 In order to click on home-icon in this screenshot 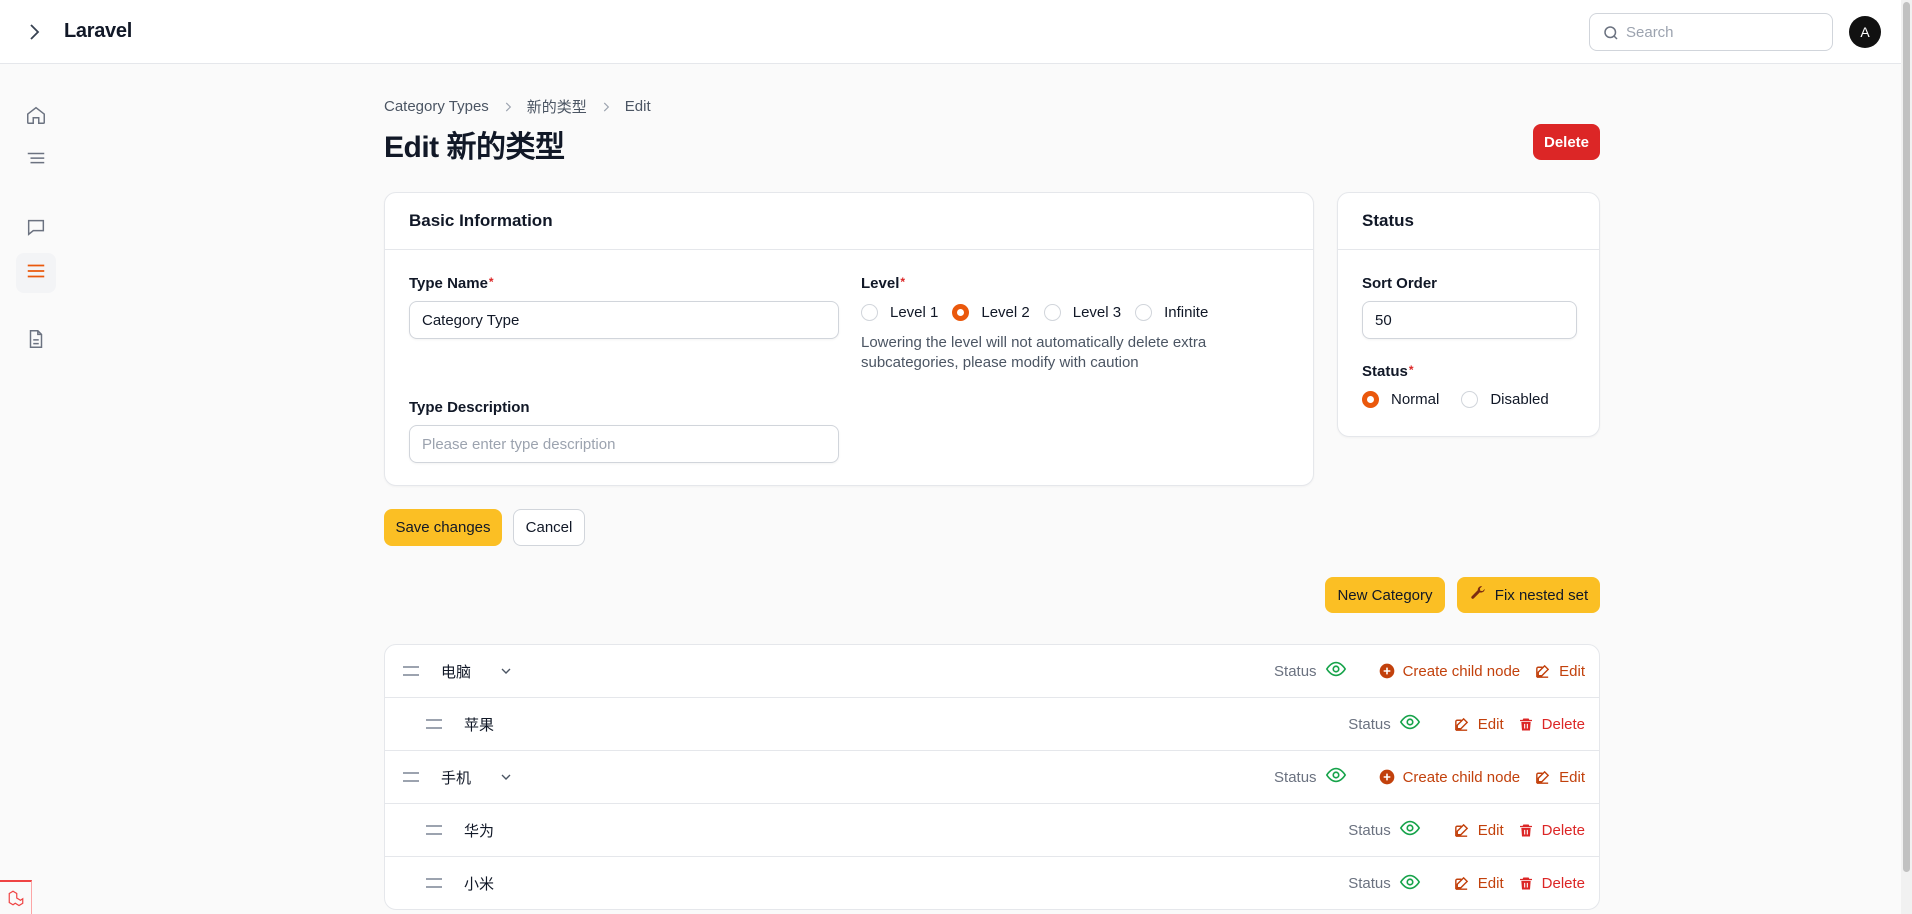, I will do `click(36, 117)`.